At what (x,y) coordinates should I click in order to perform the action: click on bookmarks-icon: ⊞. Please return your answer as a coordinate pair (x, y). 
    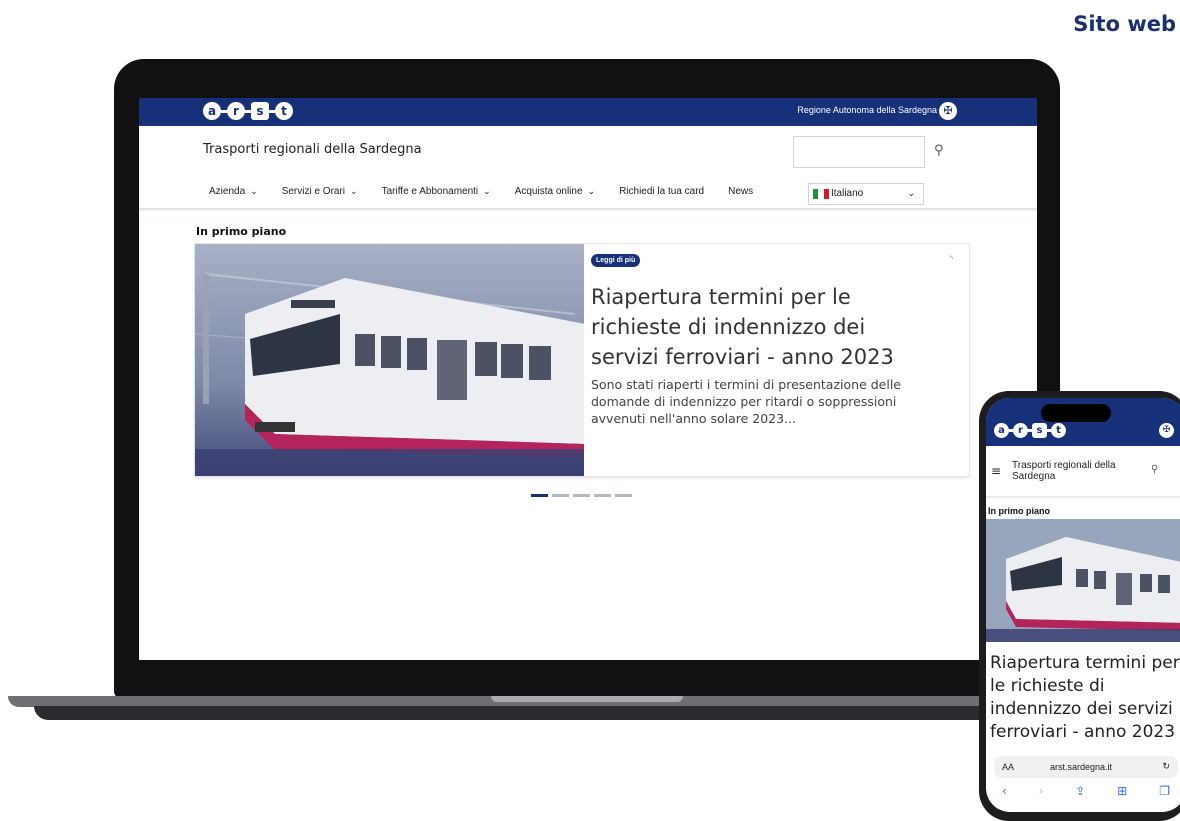
    Looking at the image, I should click on (1122, 791).